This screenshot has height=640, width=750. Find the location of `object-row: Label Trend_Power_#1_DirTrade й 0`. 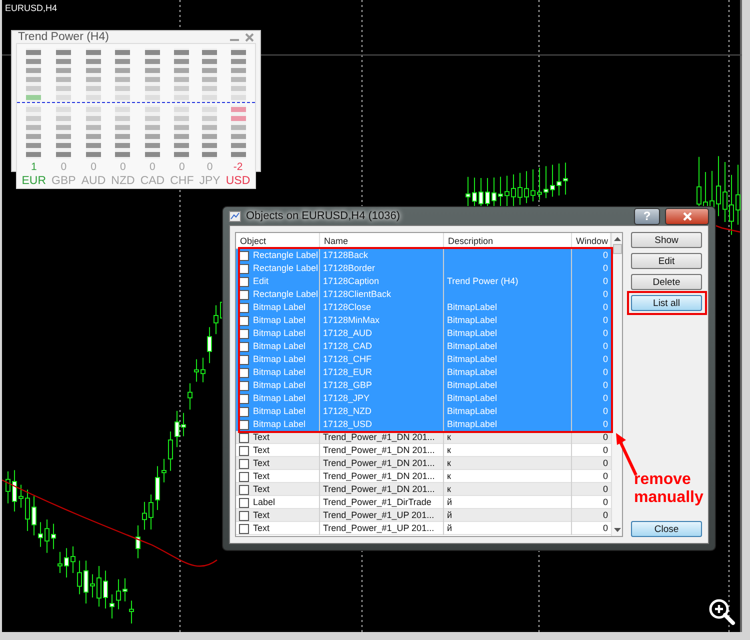

object-row: Label Trend_Power_#1_DirTrade й 0 is located at coordinates (423, 502).